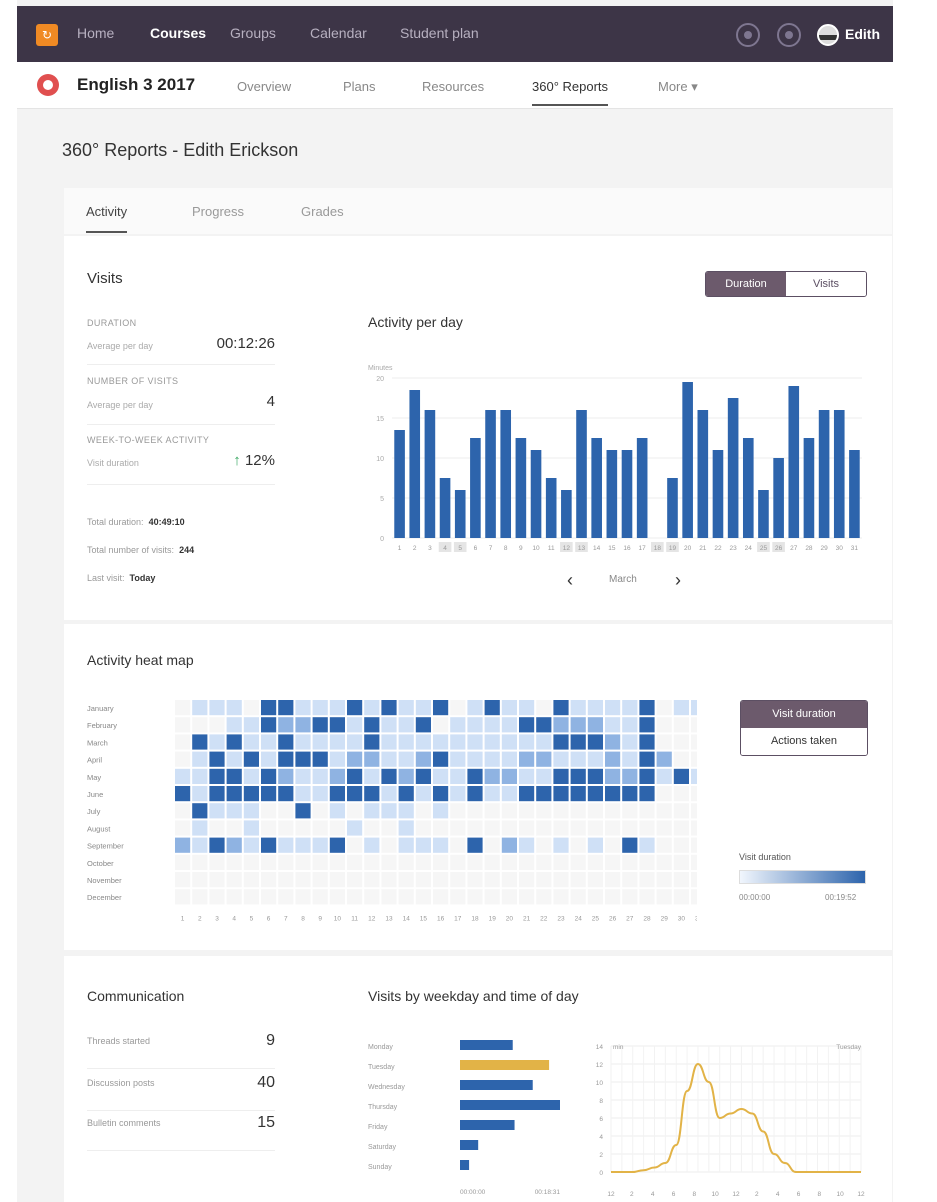 The image size is (937, 1202). Describe the element at coordinates (264, 86) in the screenshot. I see `tab-overview: Overview` at that location.